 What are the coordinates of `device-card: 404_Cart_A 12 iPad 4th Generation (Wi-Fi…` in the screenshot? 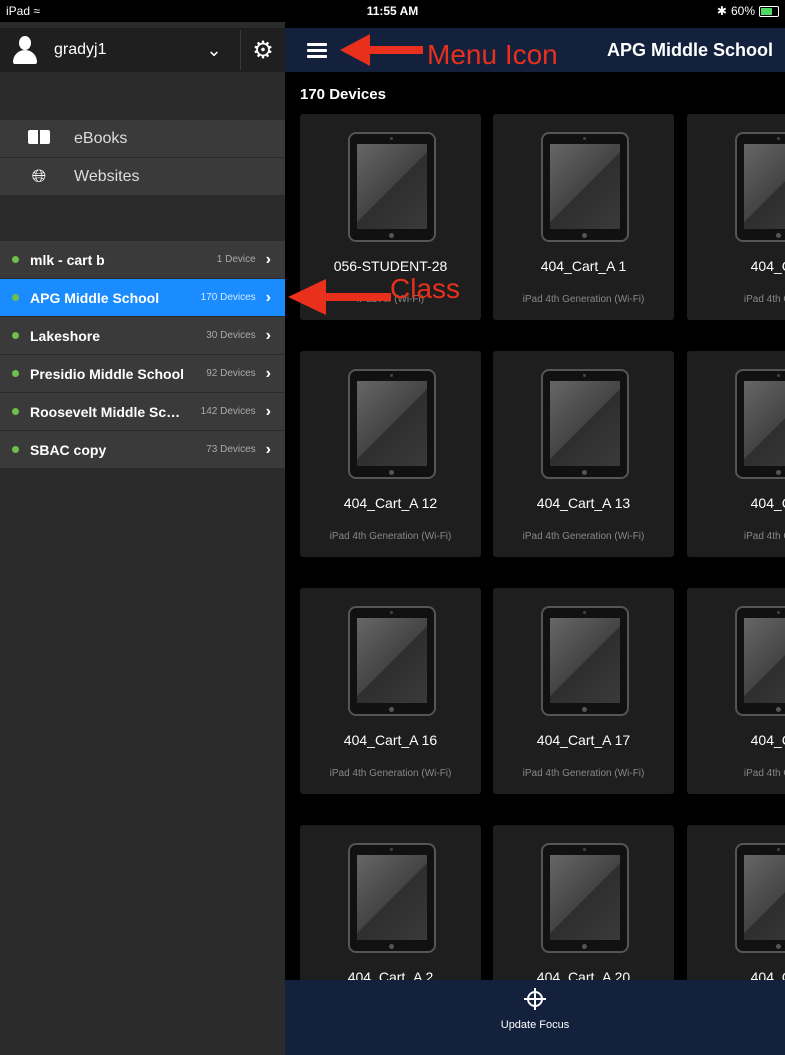 It's located at (390, 454).